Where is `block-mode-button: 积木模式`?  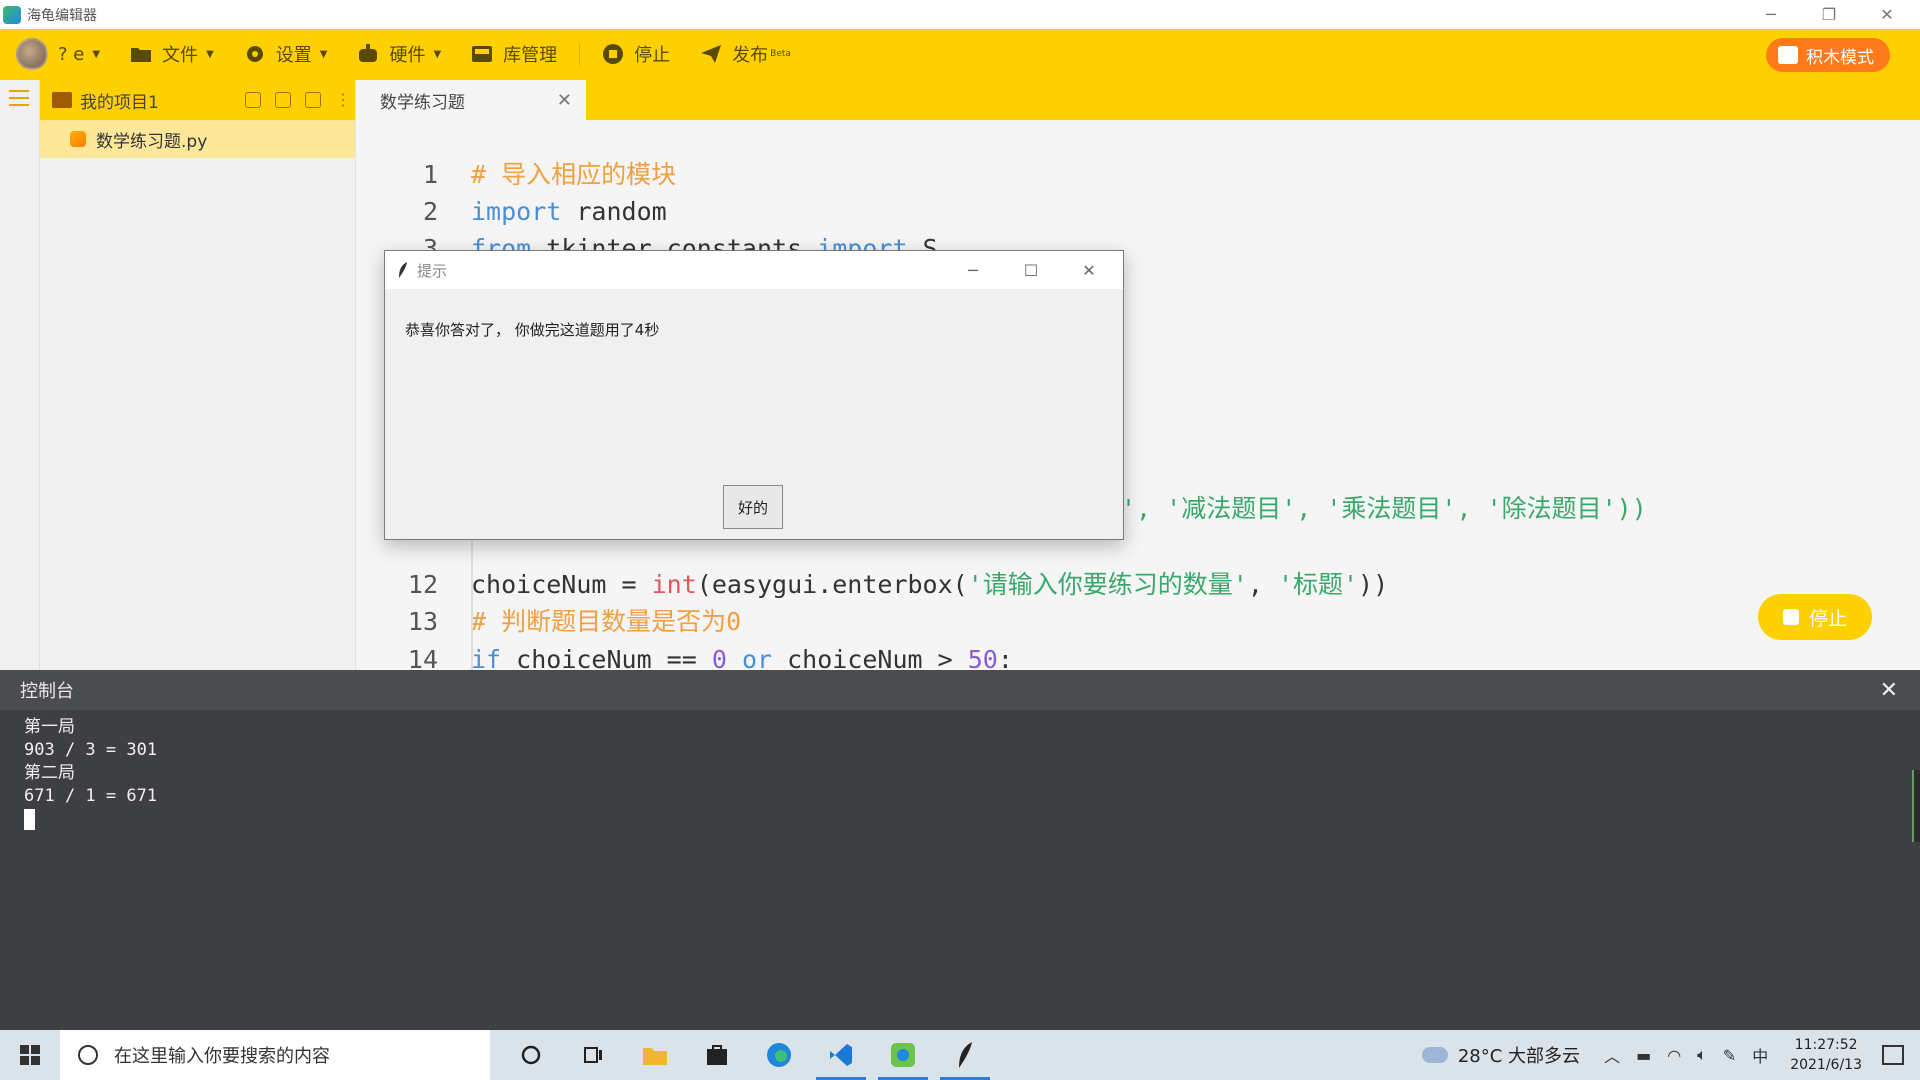
block-mode-button: 积木模式 is located at coordinates (1828, 55).